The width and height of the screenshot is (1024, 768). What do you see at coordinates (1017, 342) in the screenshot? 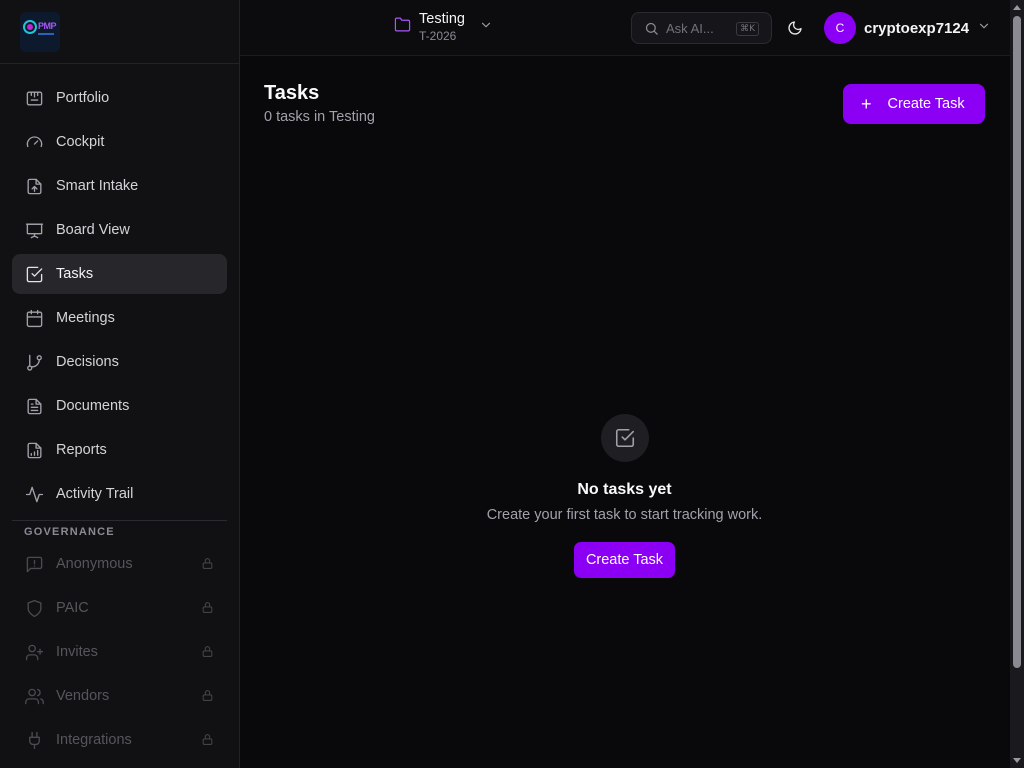
I see `scrollbar-thumb` at bounding box center [1017, 342].